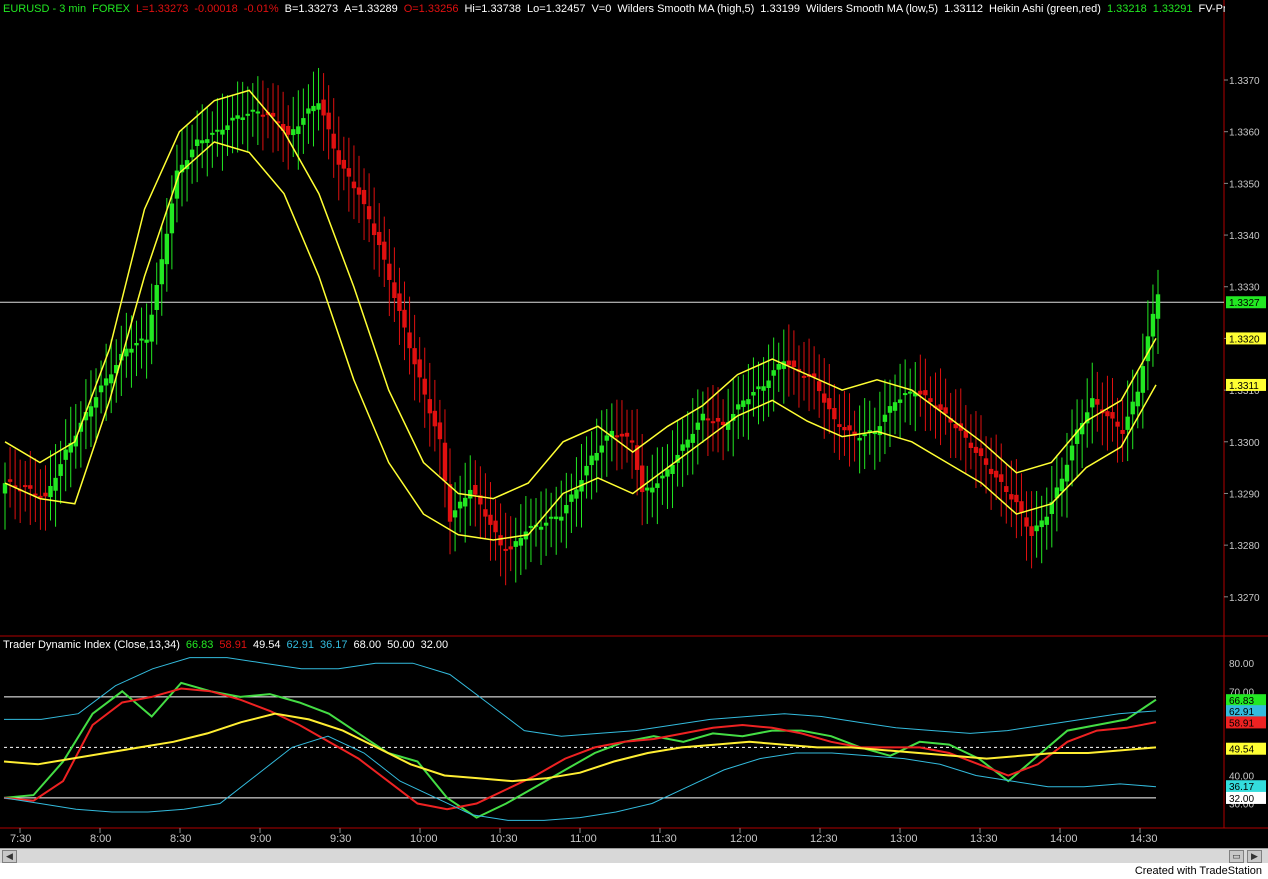 This screenshot has height=879, width=1268. What do you see at coordinates (100, 839) in the screenshot?
I see `time-tick-label: 8:00` at bounding box center [100, 839].